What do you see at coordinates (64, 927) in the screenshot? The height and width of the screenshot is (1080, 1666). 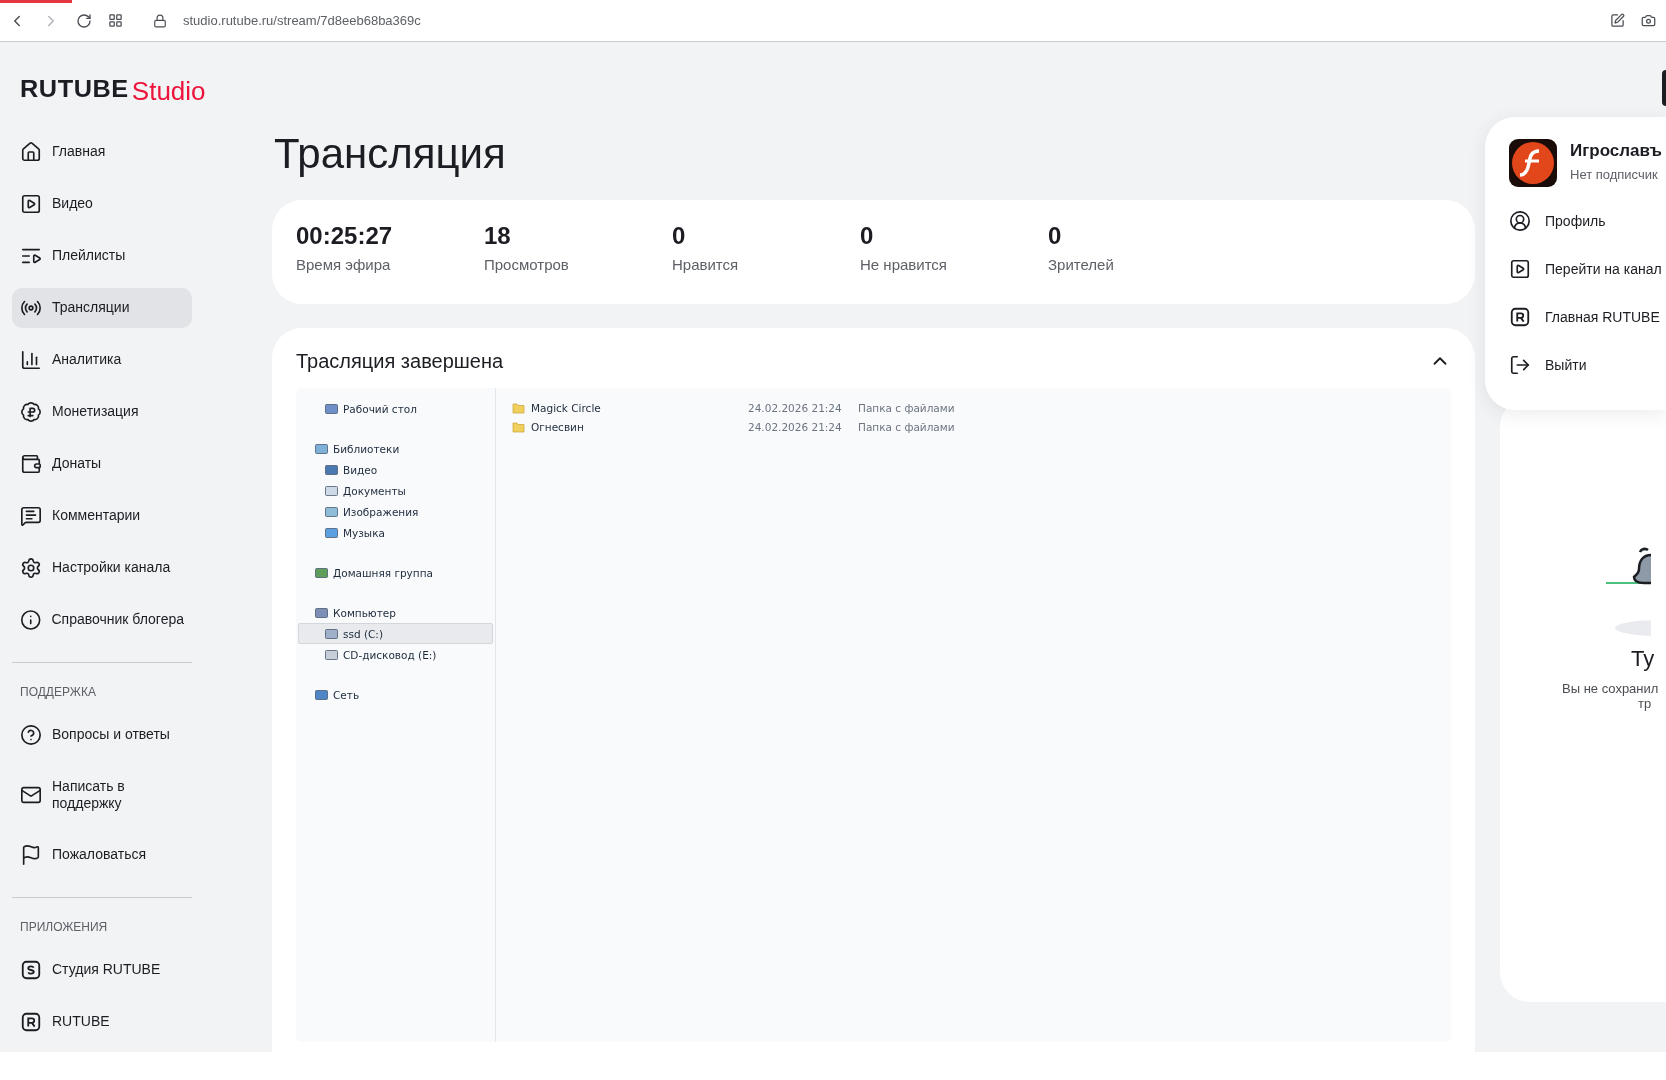 I see `section-heading: ПРИЛОЖЕНИЯ` at bounding box center [64, 927].